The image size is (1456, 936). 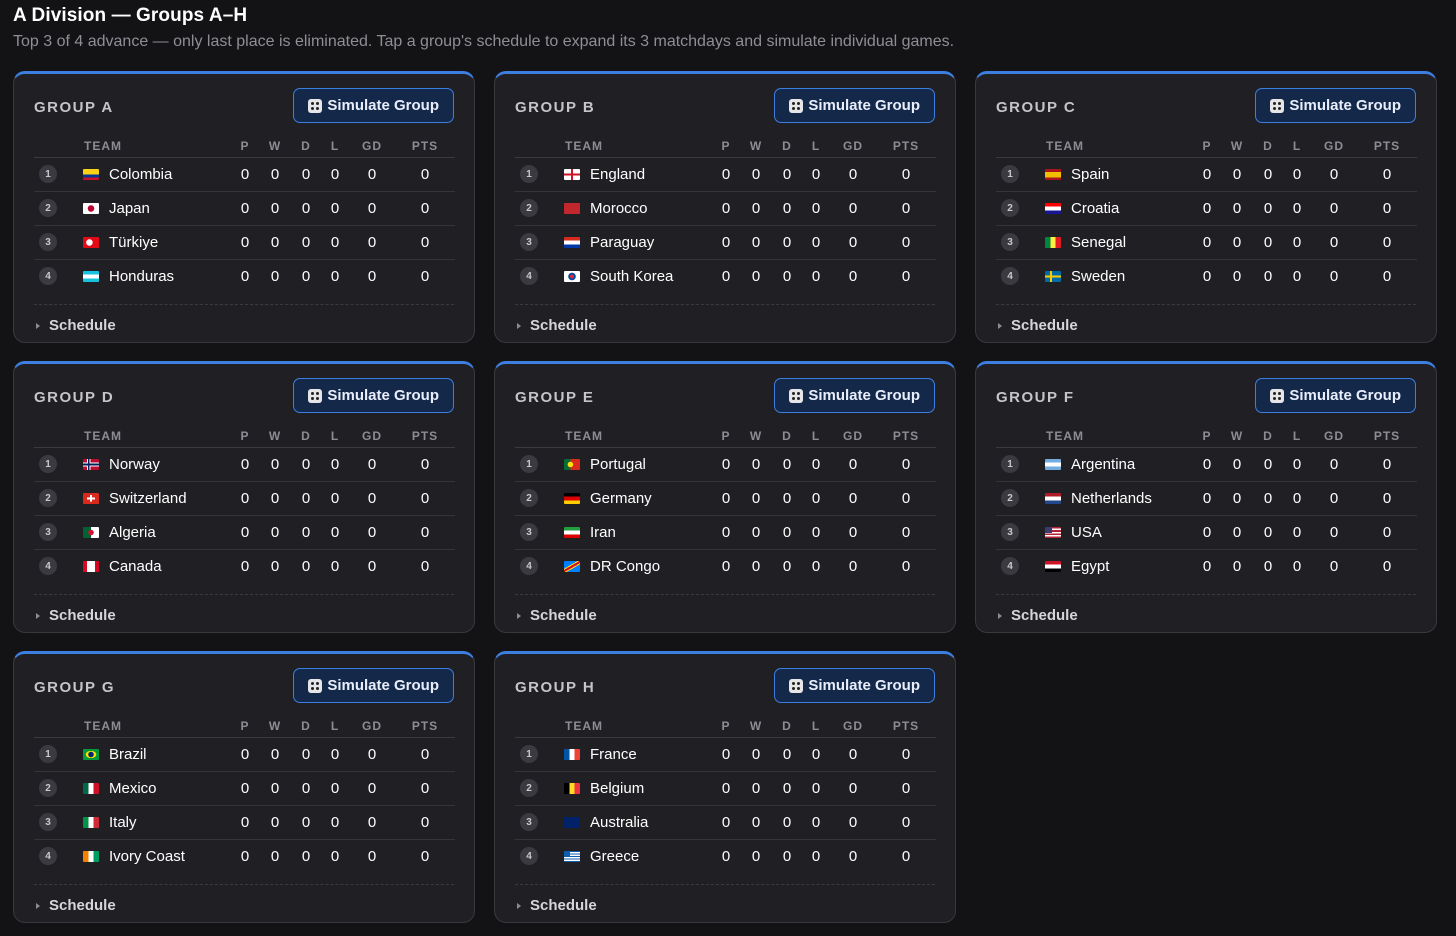 What do you see at coordinates (91, 856) in the screenshot?
I see `ivory-coast-flag-icon` at bounding box center [91, 856].